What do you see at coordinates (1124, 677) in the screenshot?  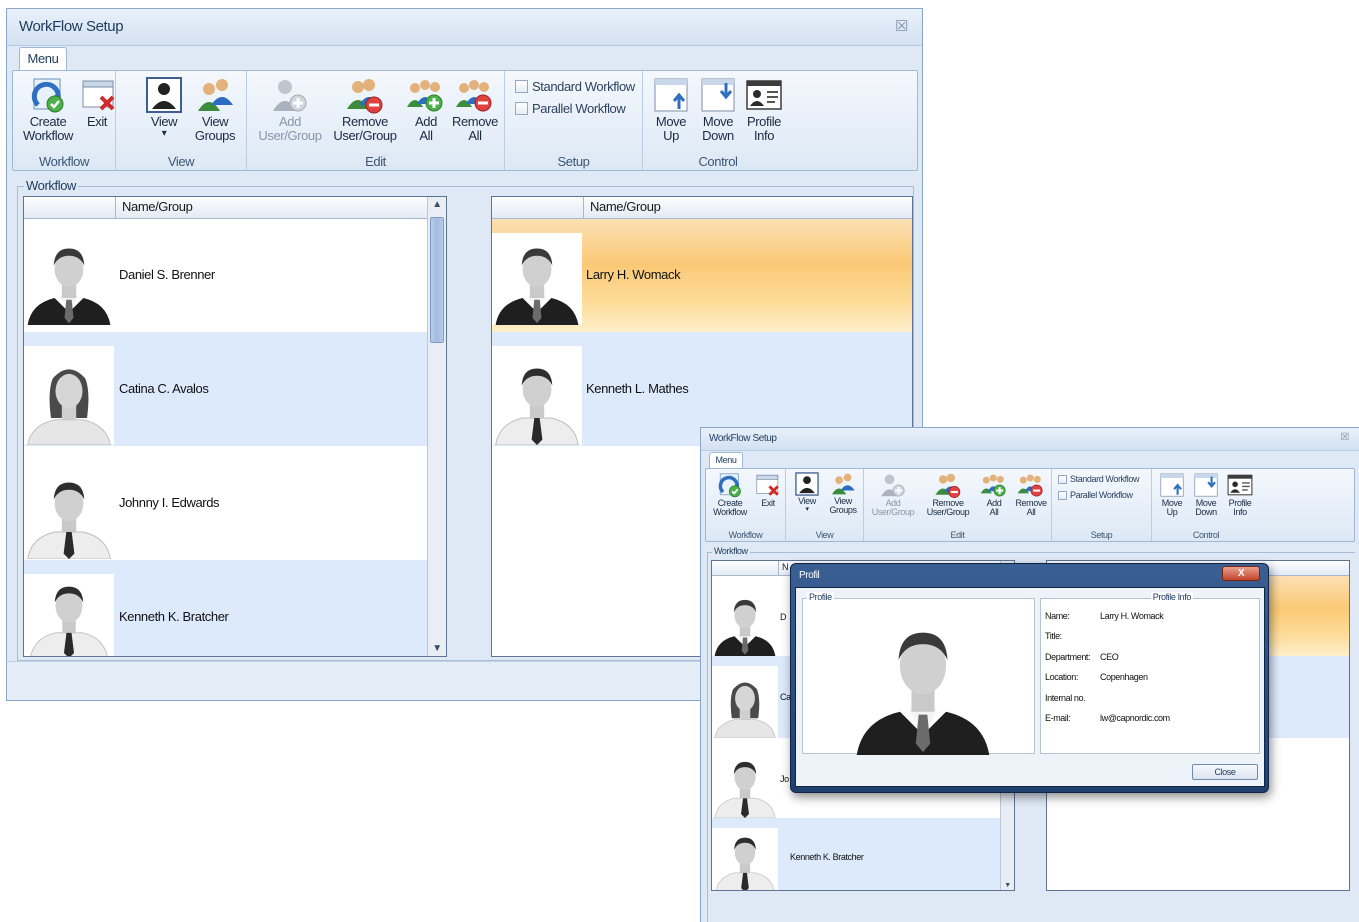 I see `field-value: Copenhagen` at bounding box center [1124, 677].